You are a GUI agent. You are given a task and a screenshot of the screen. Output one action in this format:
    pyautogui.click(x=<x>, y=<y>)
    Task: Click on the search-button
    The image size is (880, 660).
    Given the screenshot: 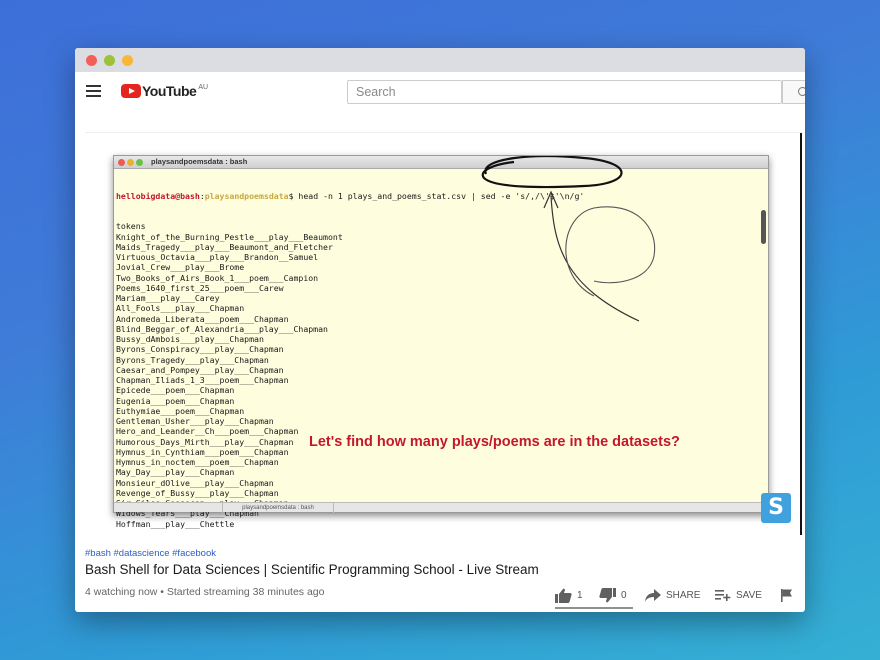 What is the action you would take?
    pyautogui.click(x=793, y=92)
    